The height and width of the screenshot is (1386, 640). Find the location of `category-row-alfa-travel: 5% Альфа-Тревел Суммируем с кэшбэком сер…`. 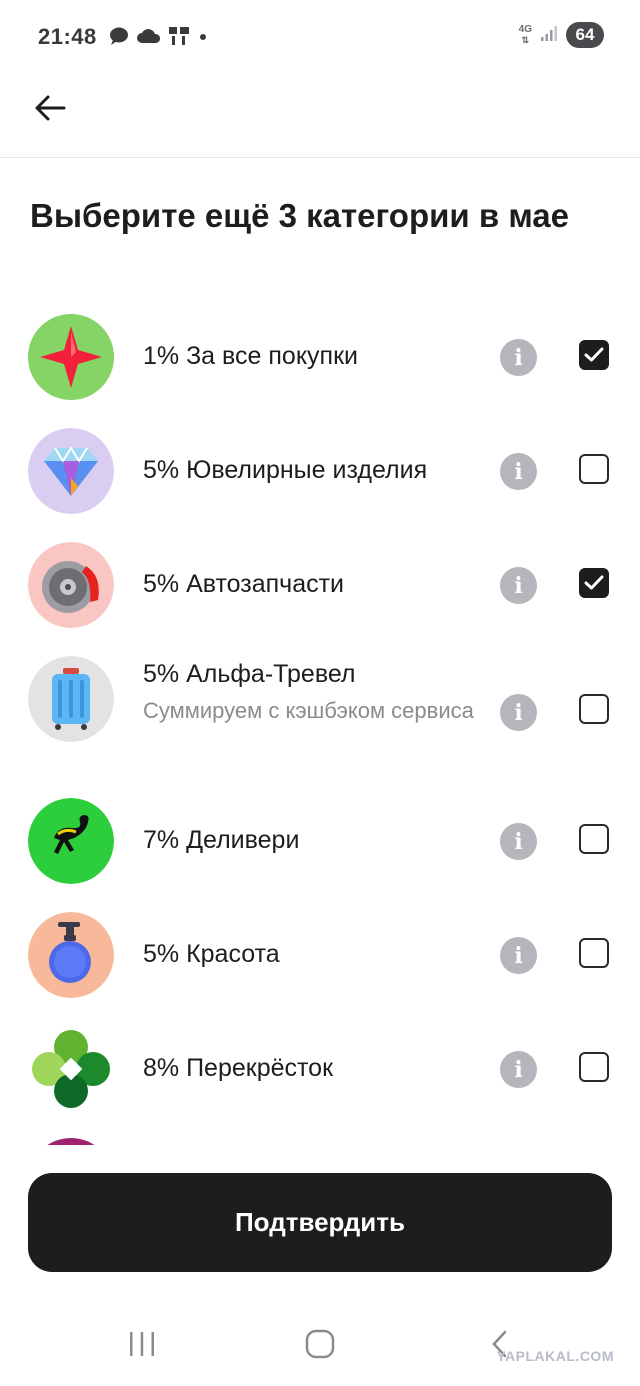

category-row-alfa-travel: 5% Альфа-Тревел Суммируем с кэшбэком сер… is located at coordinates (320, 713).